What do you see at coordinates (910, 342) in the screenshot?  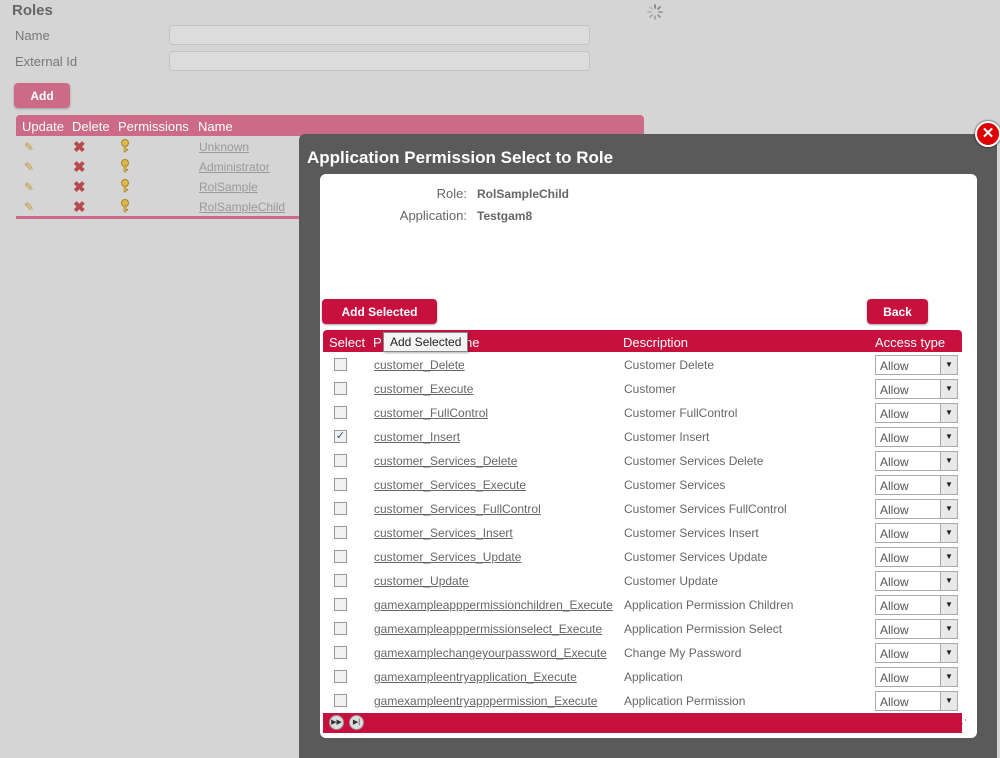 I see `column-access-type: Access type` at bounding box center [910, 342].